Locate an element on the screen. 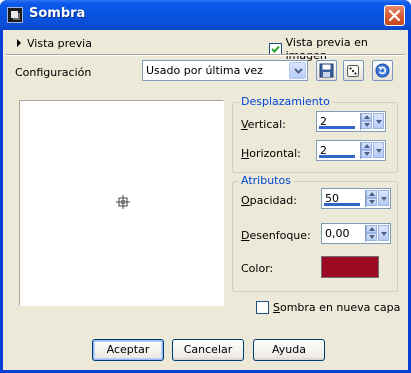 The image size is (411, 373). preview-toggle: Vista previa is located at coordinates (54, 43).